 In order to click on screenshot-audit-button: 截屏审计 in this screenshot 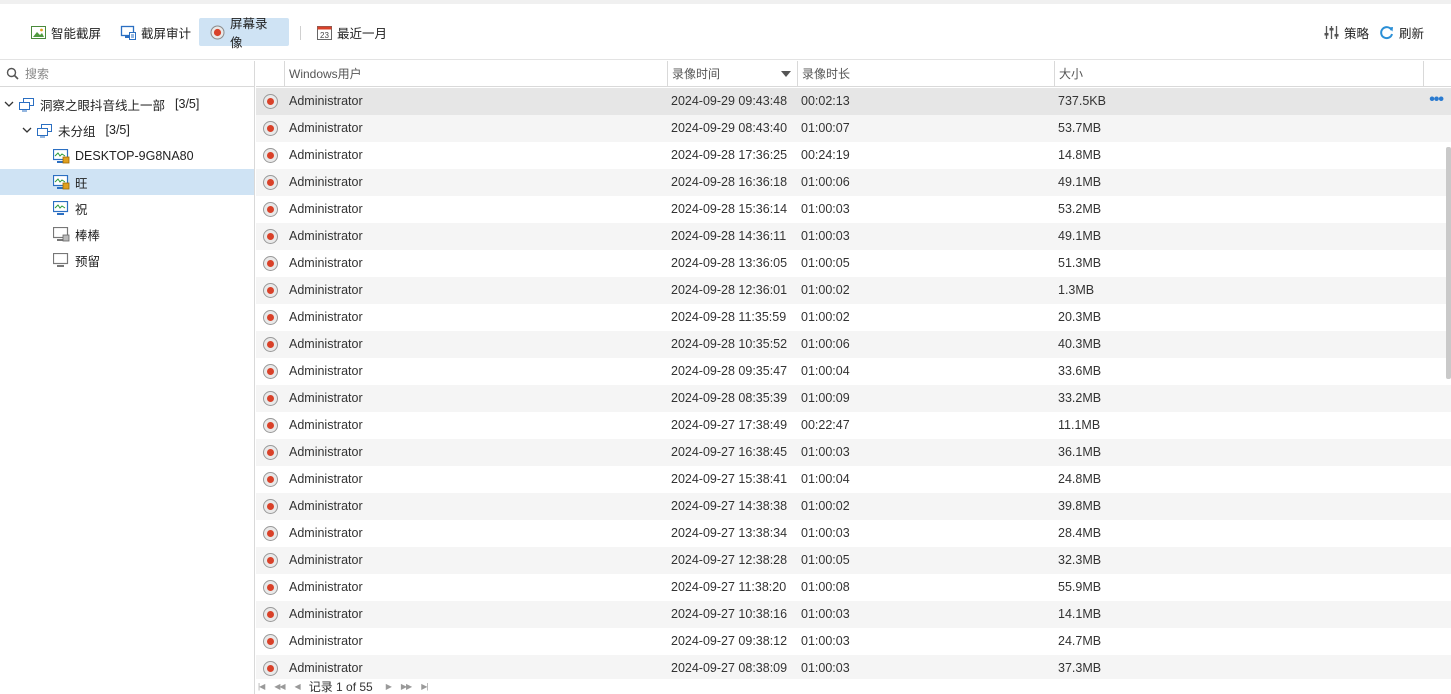, I will do `click(155, 32)`.